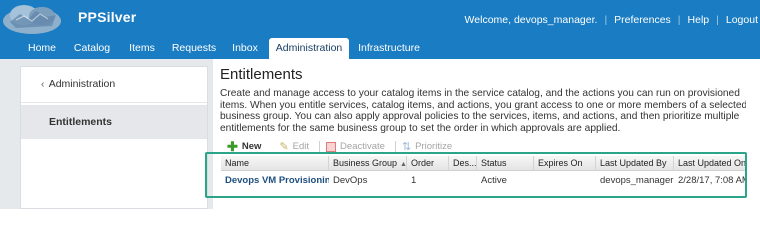  I want to click on chevron-left-icon: ‹, so click(43, 84).